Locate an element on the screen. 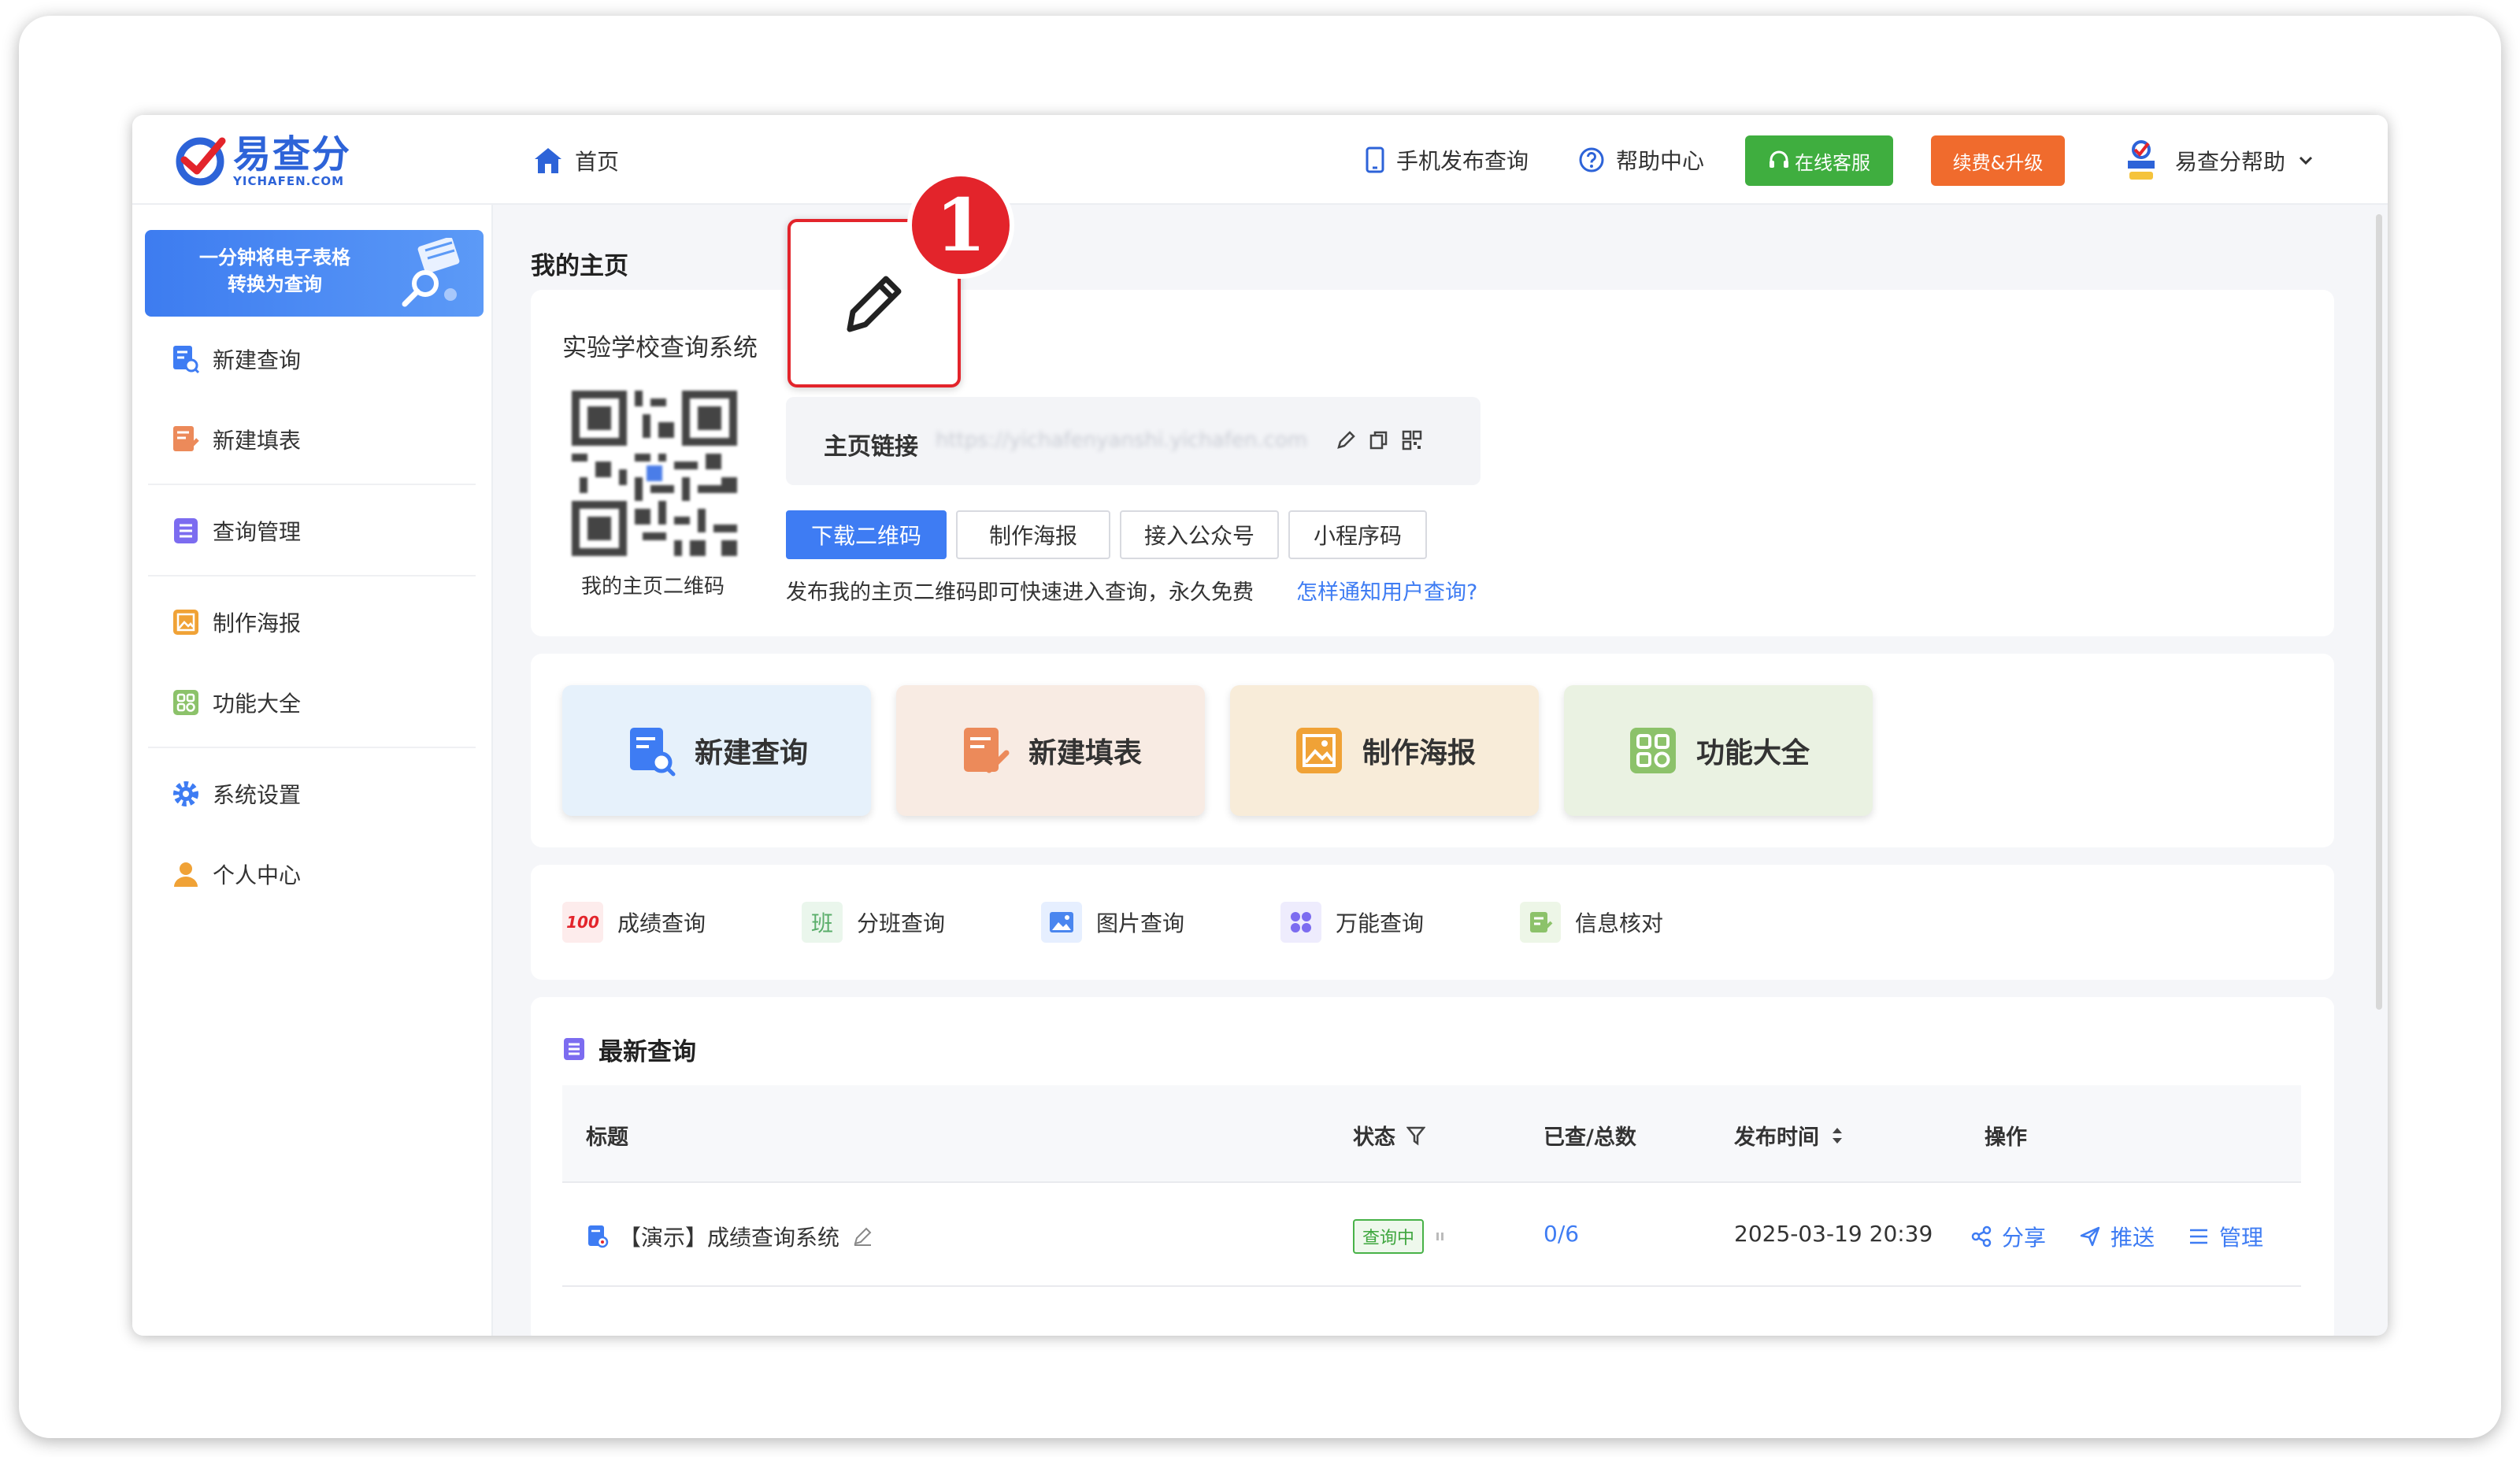 Image resolution: width=2520 pixels, height=1457 pixels. online-service-button: 在线客服 is located at coordinates (1819, 160).